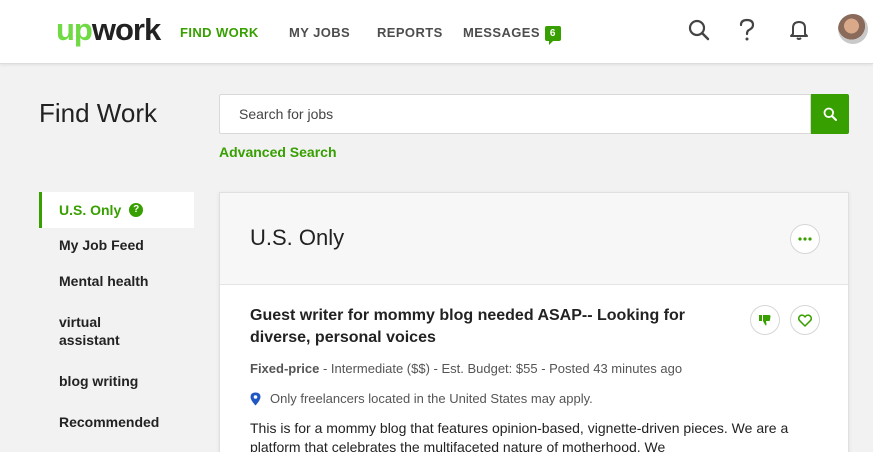  I want to click on dislike-job-button, so click(765, 320).